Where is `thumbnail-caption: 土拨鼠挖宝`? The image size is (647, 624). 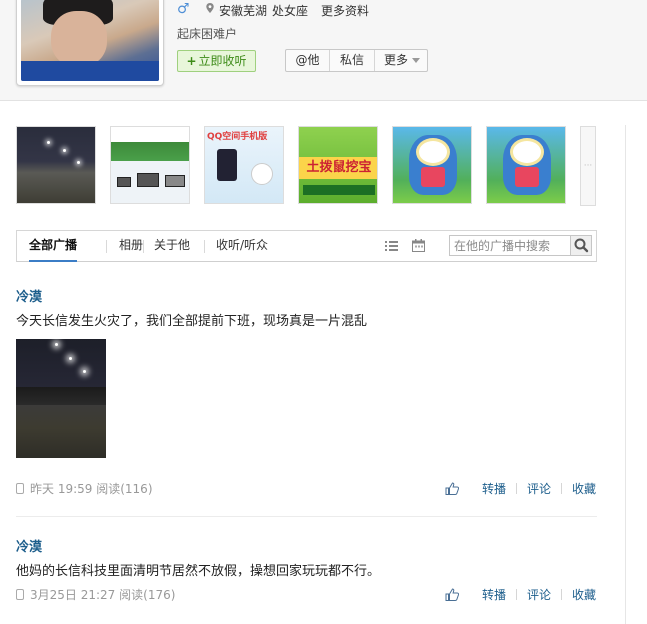 thumbnail-caption: 土拨鼠挖宝 is located at coordinates (338, 168).